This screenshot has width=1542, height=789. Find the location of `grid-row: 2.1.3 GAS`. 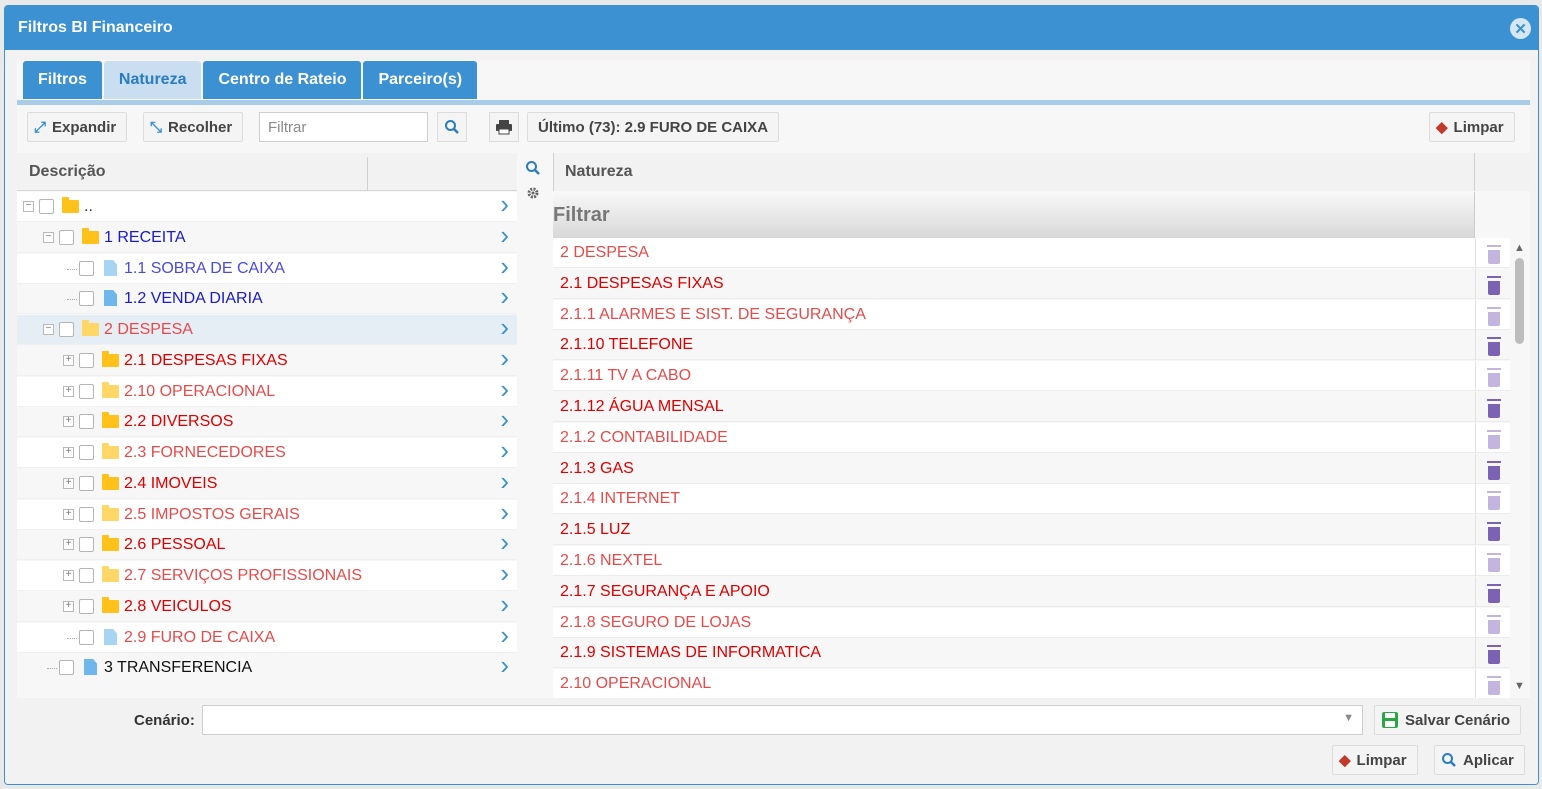

grid-row: 2.1.3 GAS is located at coordinates (1031, 469).